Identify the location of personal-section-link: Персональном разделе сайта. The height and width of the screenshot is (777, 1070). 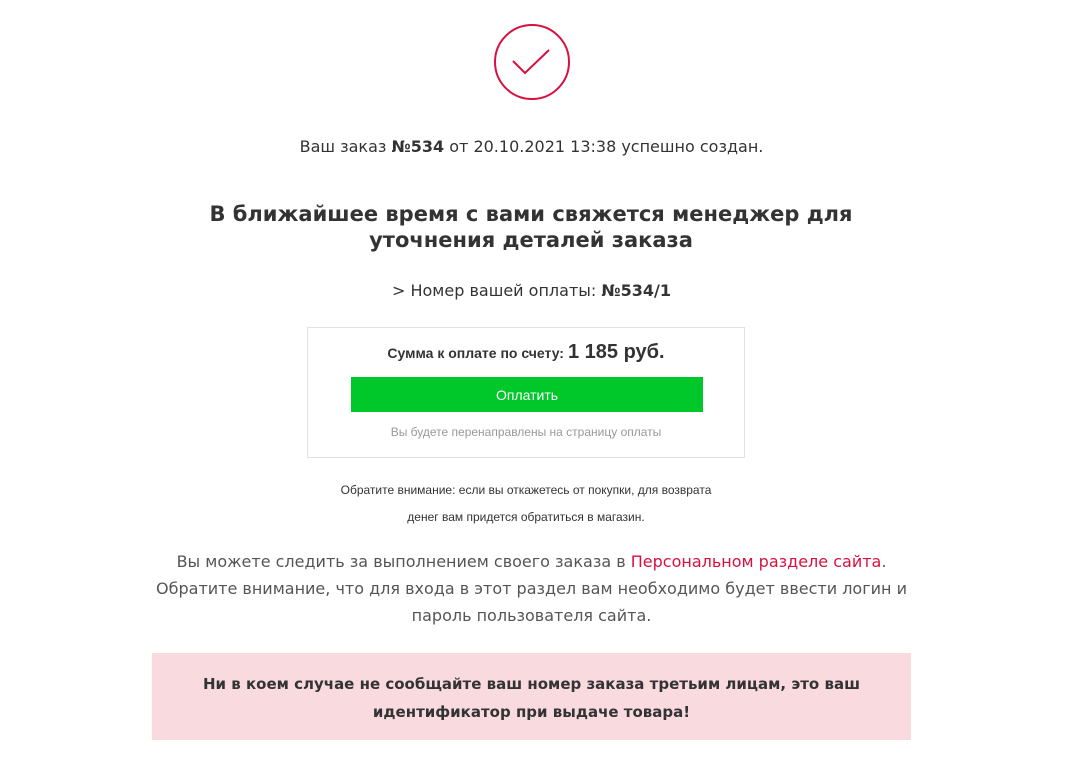
(756, 561).